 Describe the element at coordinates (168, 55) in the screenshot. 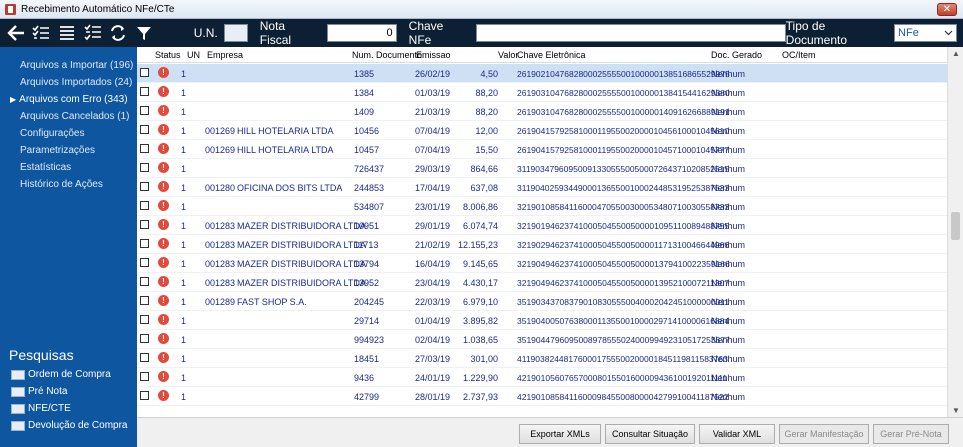

I see `header-status: Status` at that location.